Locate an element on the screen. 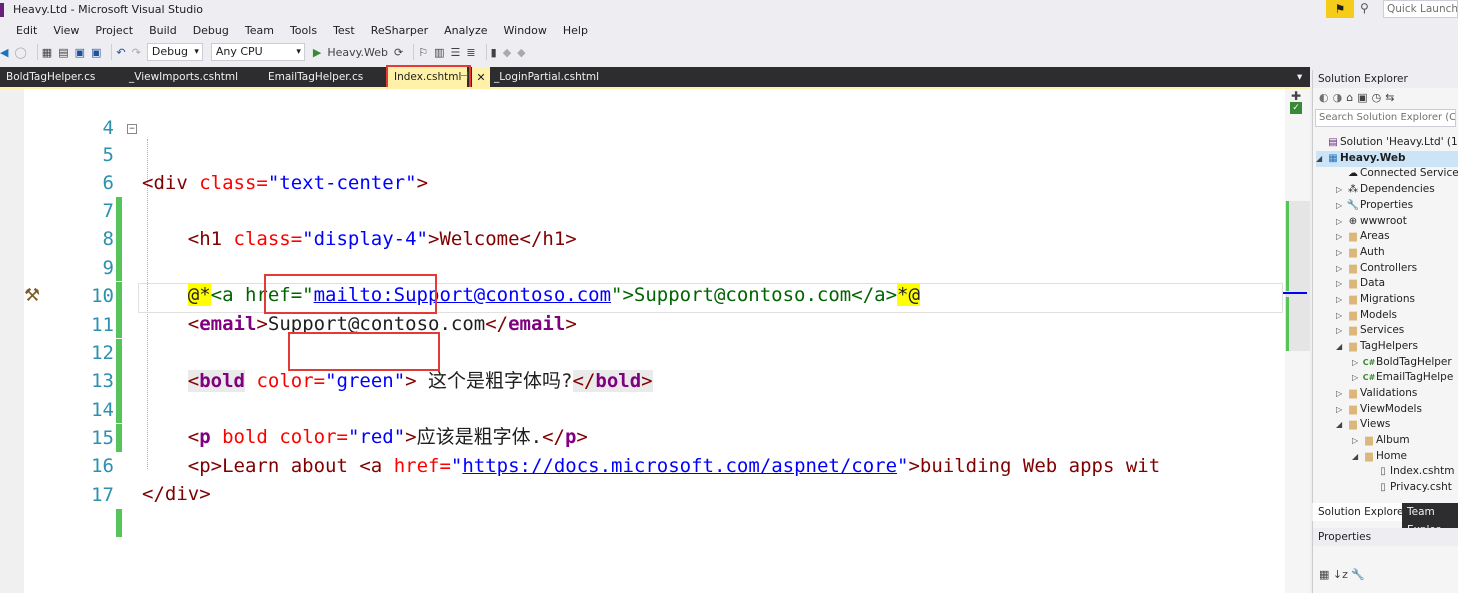 The height and width of the screenshot is (593, 1458). property-pages-icon: 🔧 is located at coordinates (1358, 574).